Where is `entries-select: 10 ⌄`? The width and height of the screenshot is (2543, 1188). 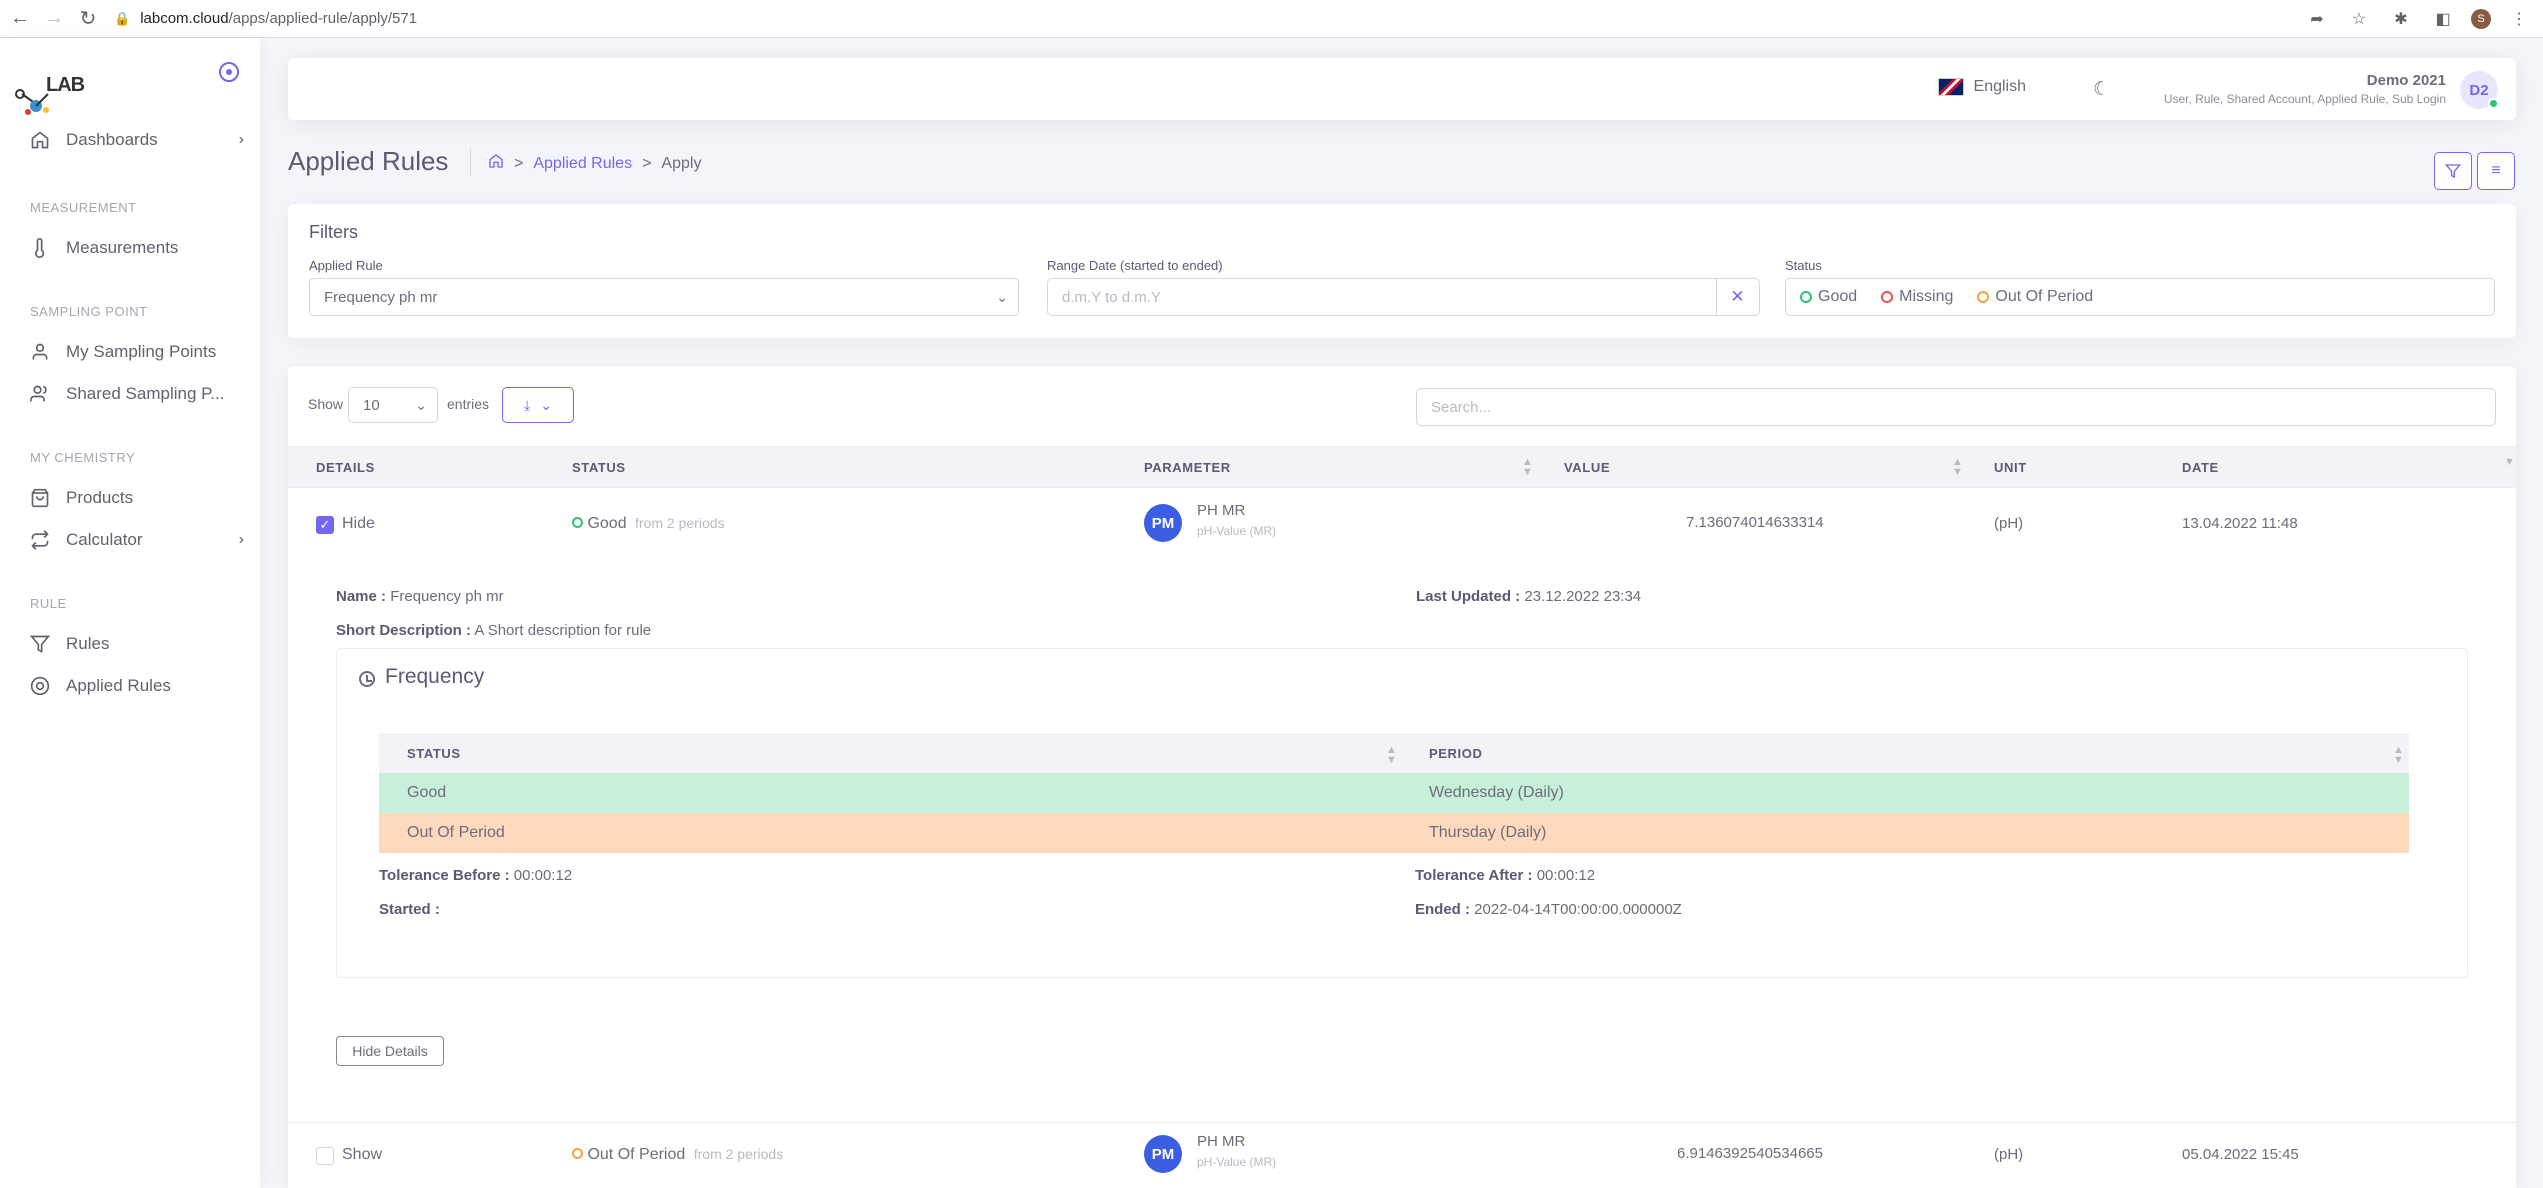 entries-select: 10 ⌄ is located at coordinates (393, 405).